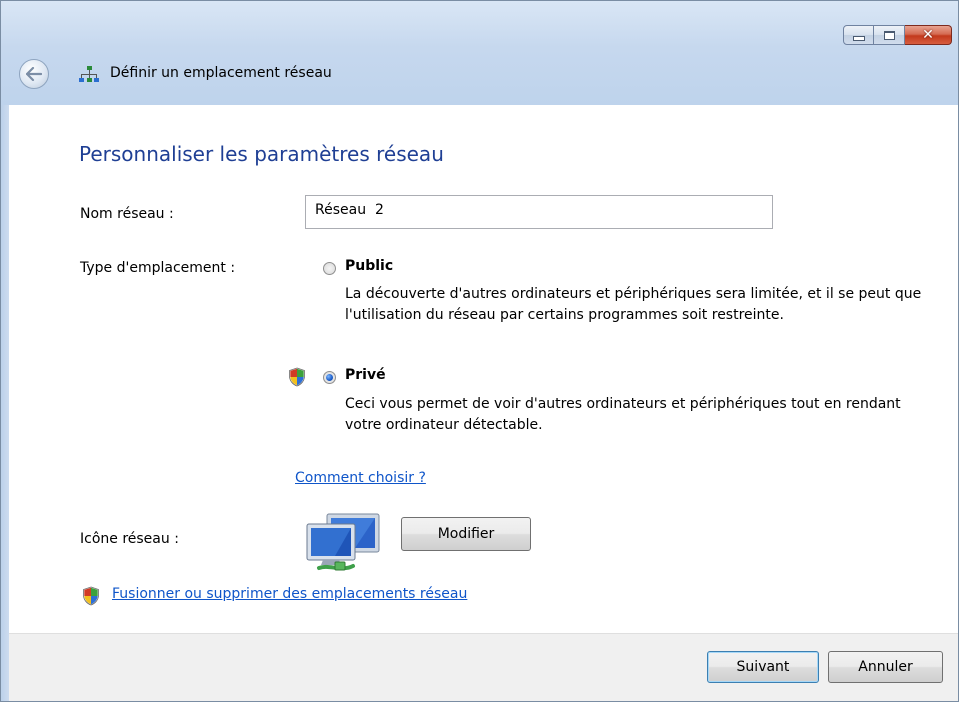  I want to click on cancel-button: Annuler, so click(885, 667).